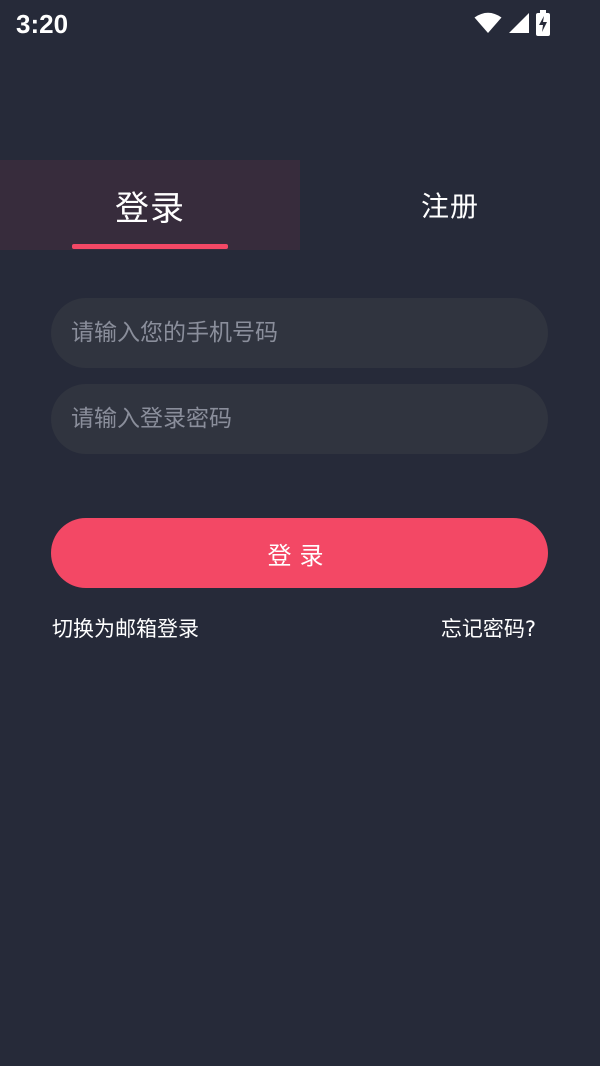 The height and width of the screenshot is (1066, 600). Describe the element at coordinates (519, 23) in the screenshot. I see `cellular-signal-icon` at that location.